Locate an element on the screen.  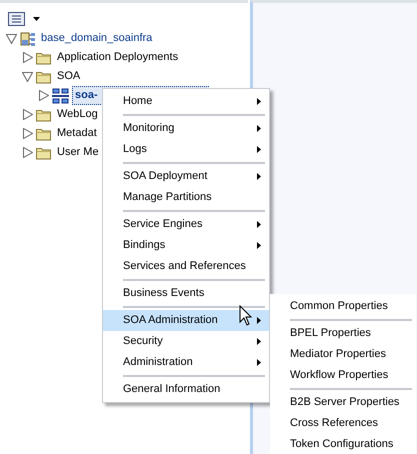
domain-icon is located at coordinates (28, 38).